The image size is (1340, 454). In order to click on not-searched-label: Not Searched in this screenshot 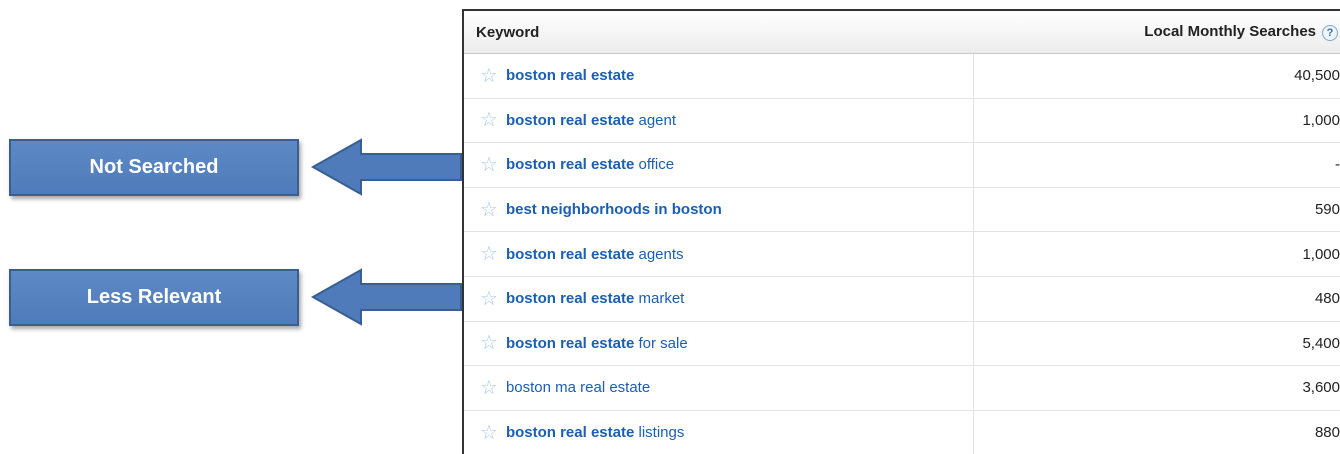, I will do `click(154, 167)`.